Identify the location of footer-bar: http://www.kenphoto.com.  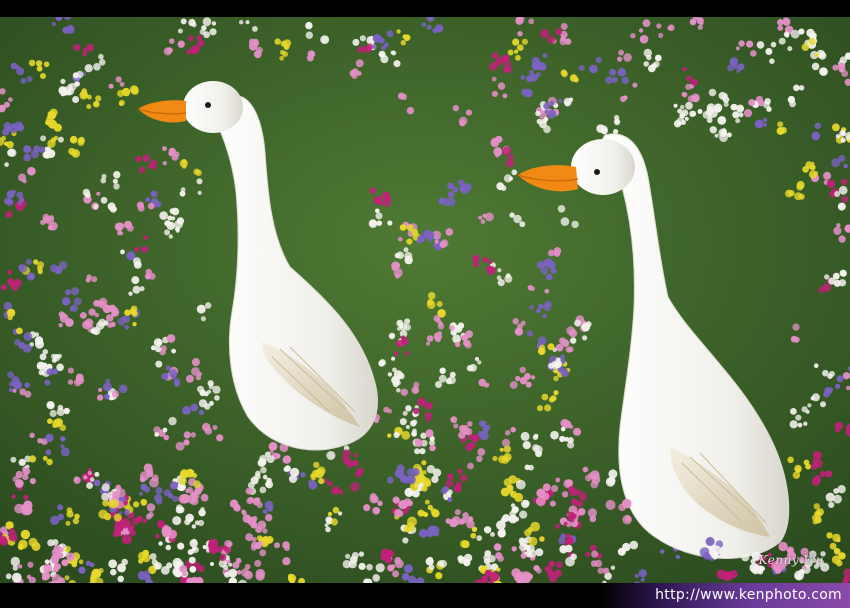
(425, 595).